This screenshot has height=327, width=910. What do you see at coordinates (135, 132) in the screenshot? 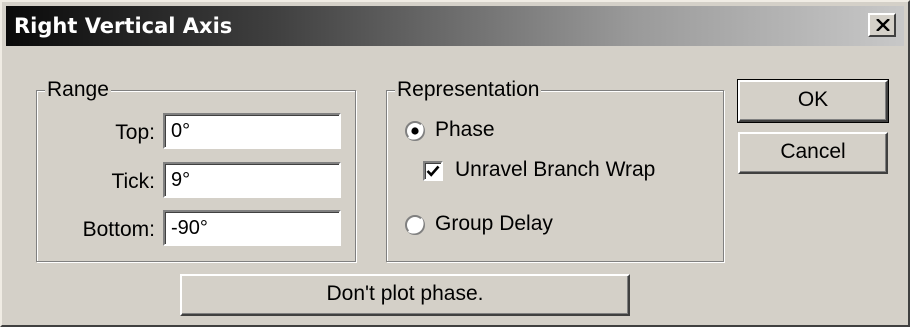
I see `top-label: Top:` at bounding box center [135, 132].